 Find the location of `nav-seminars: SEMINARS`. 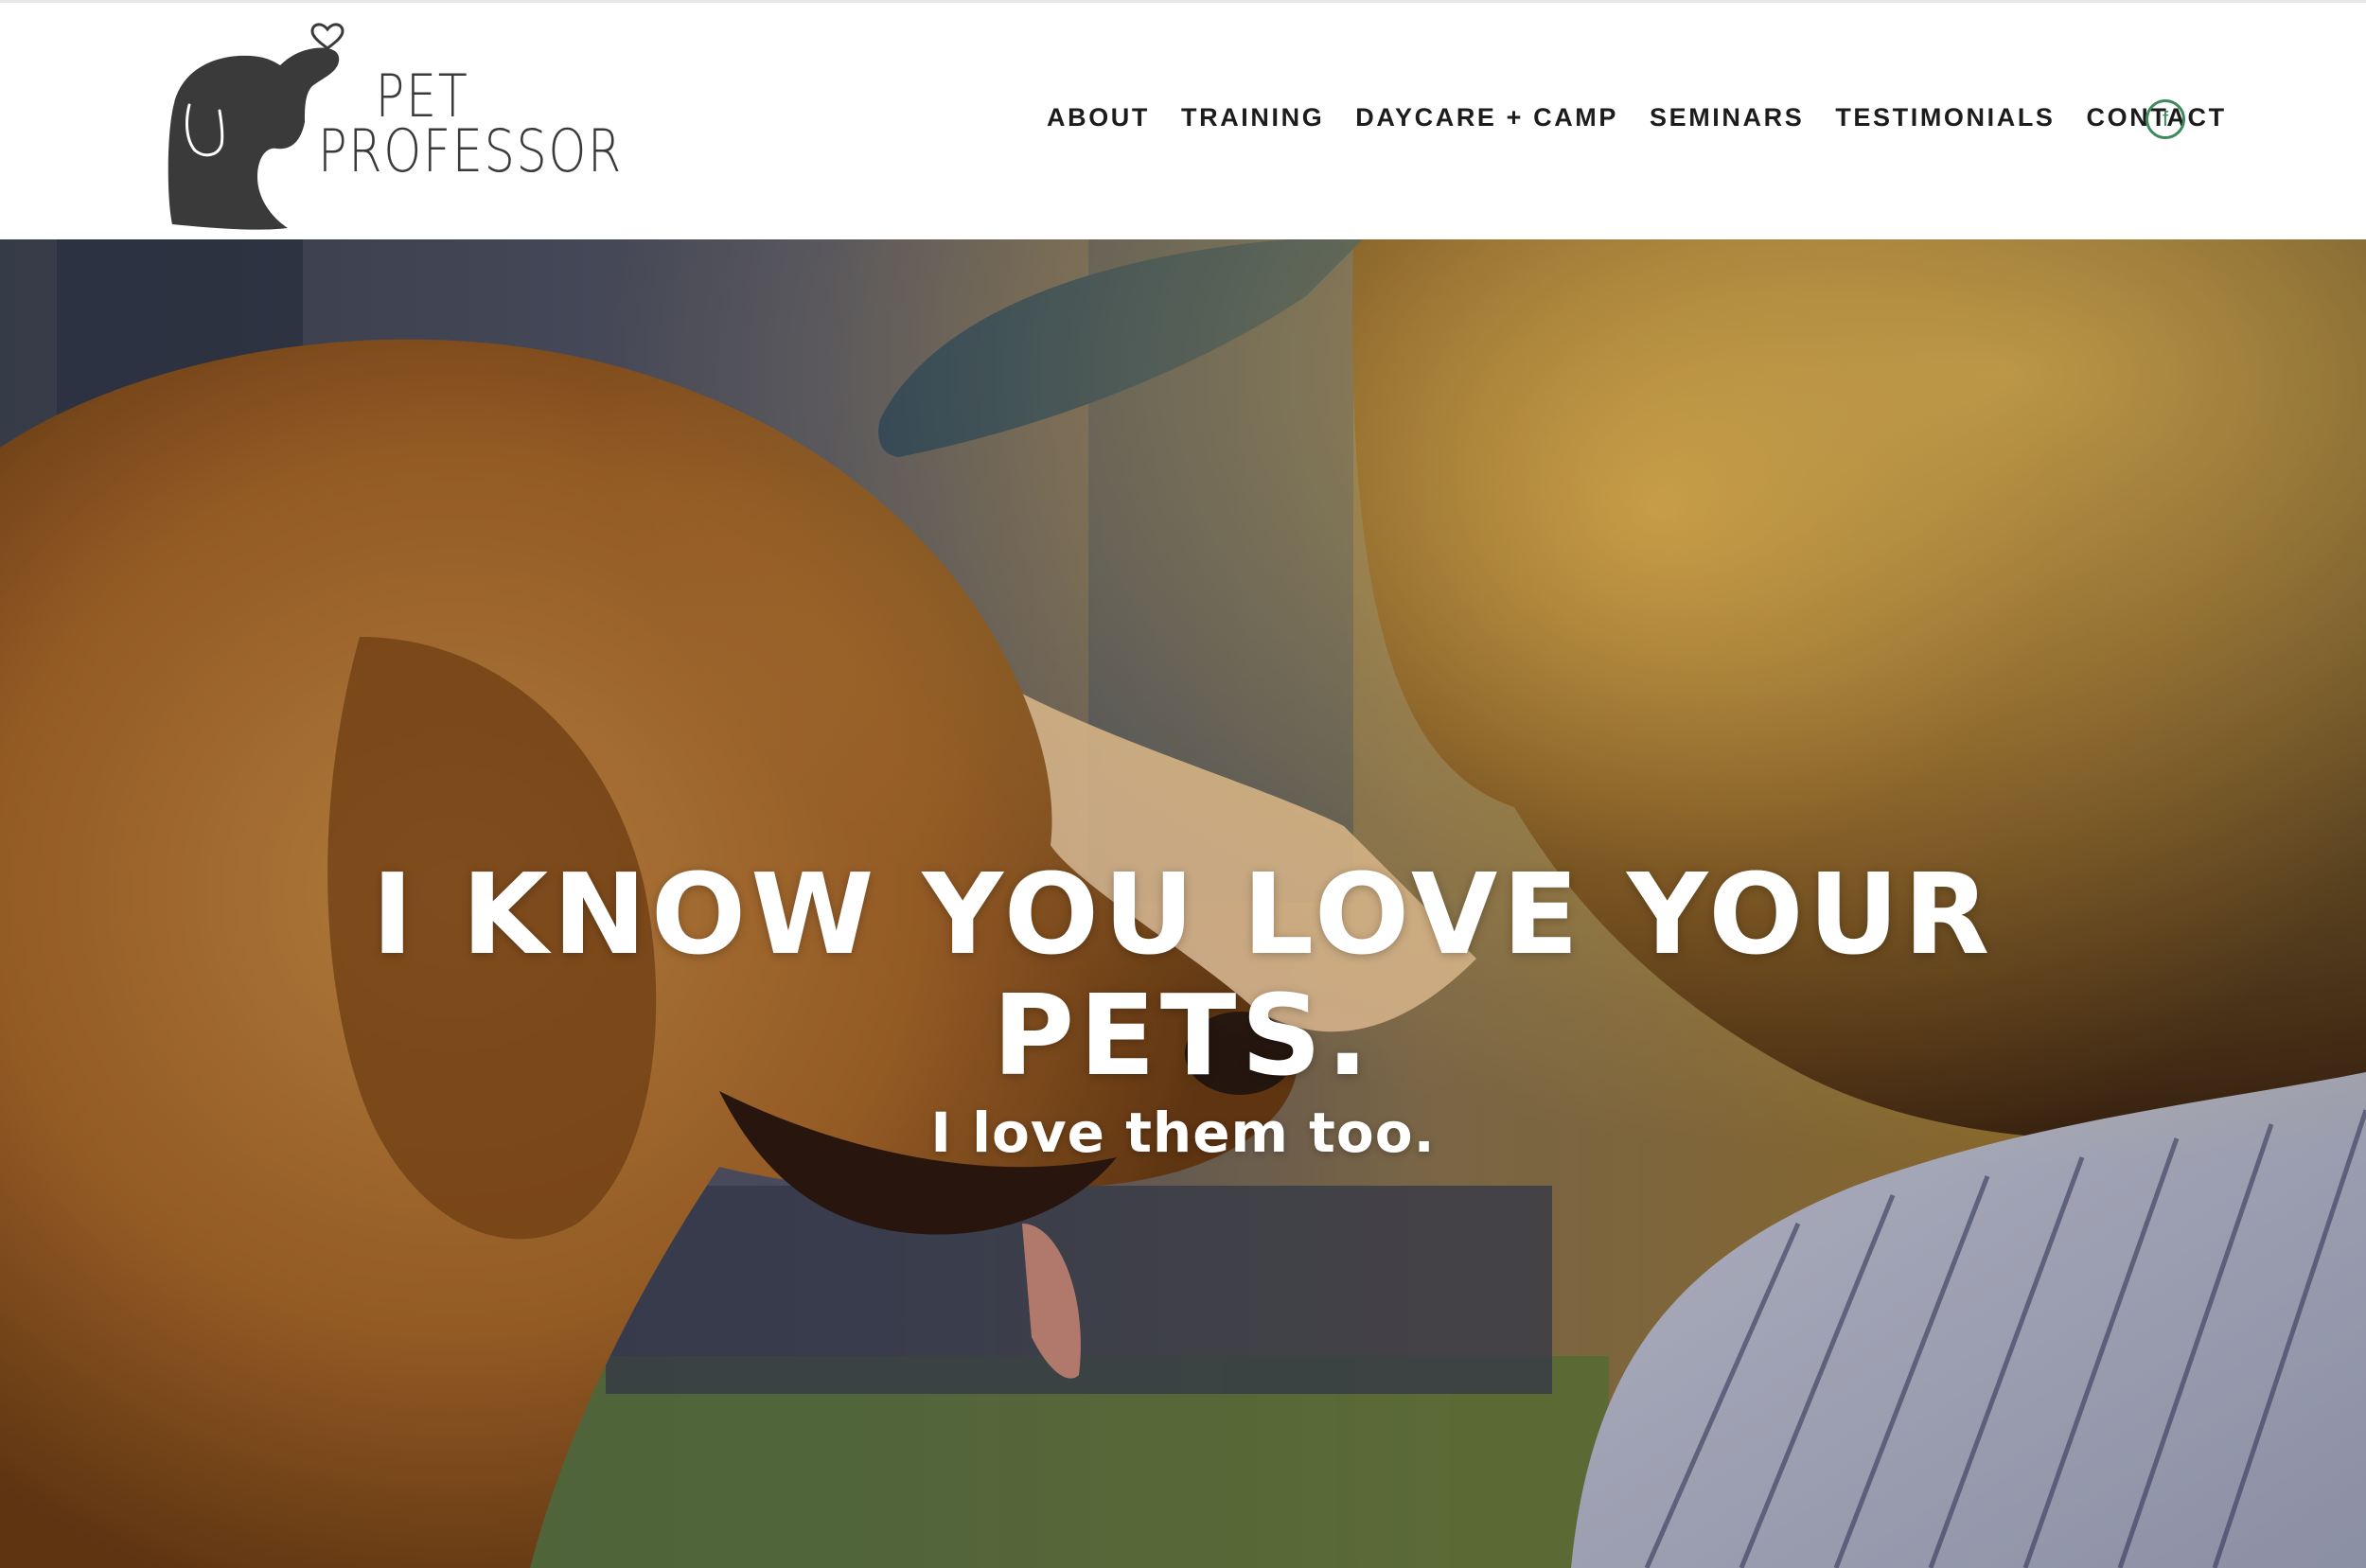

nav-seminars: SEMINARS is located at coordinates (1727, 117).